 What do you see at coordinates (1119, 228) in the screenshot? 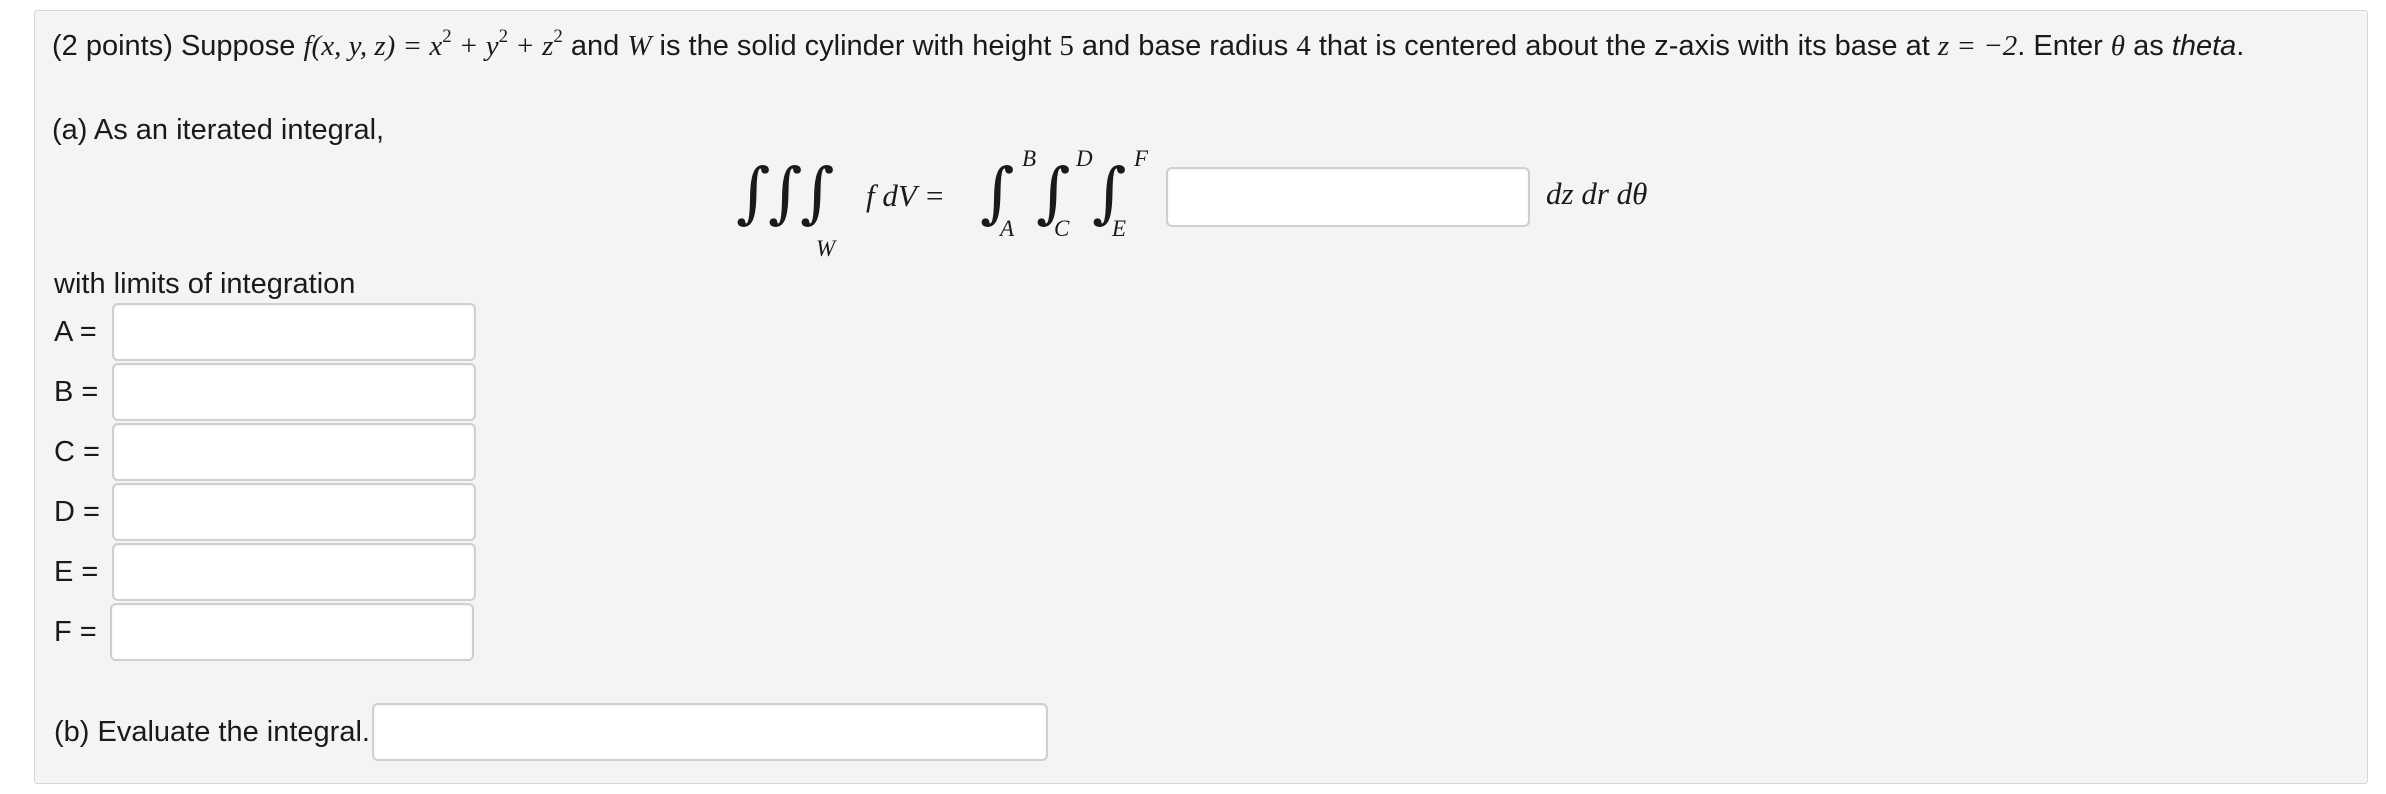
I see `limit-label-E: E` at bounding box center [1119, 228].